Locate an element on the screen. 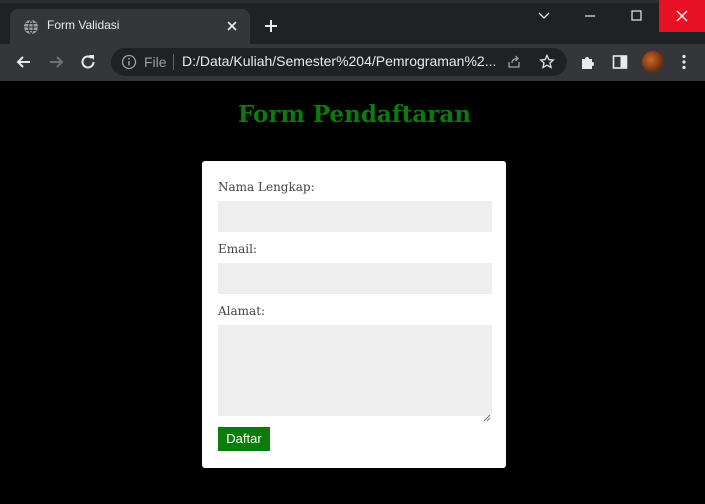 This screenshot has height=504, width=705. new-tab-icon is located at coordinates (271, 26).